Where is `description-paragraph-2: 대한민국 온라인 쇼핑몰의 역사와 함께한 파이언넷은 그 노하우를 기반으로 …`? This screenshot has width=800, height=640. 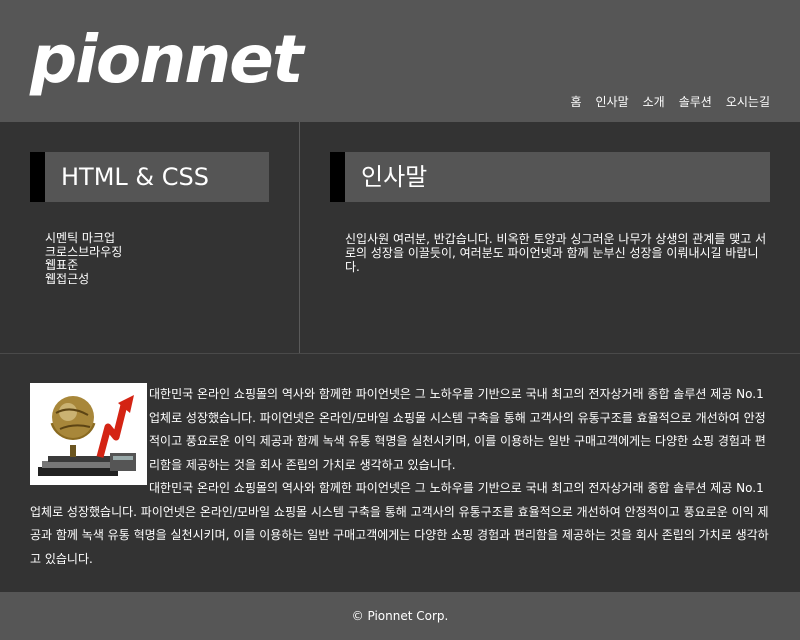
description-paragraph-2: 대한민국 온라인 쇼핑몰의 역사와 함께한 파이언넷은 그 노하우를 기반으로 … is located at coordinates (399, 523).